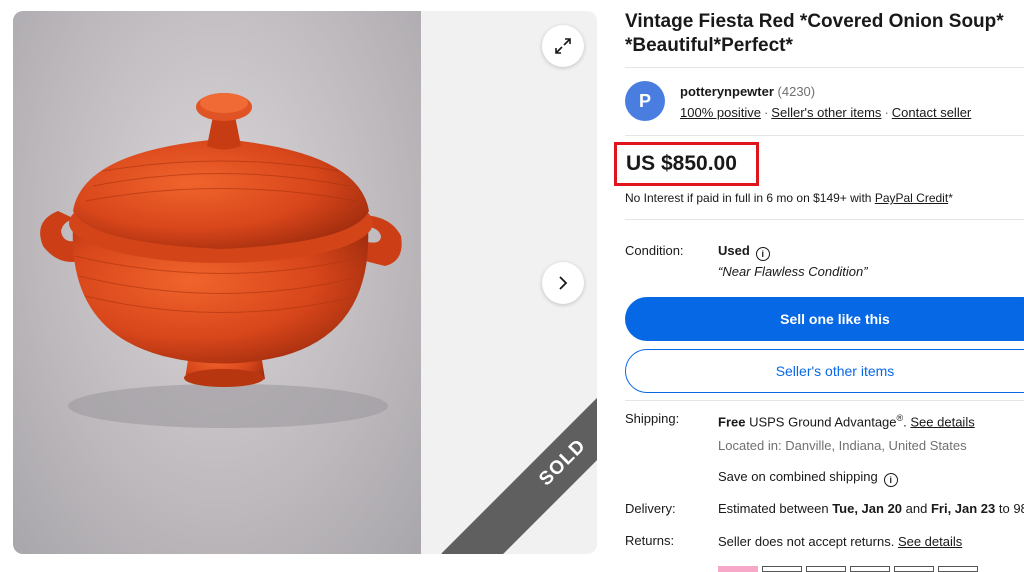 The image size is (1024, 572). Describe the element at coordinates (931, 112) in the screenshot. I see `contact-seller-link: Contact seller` at that location.